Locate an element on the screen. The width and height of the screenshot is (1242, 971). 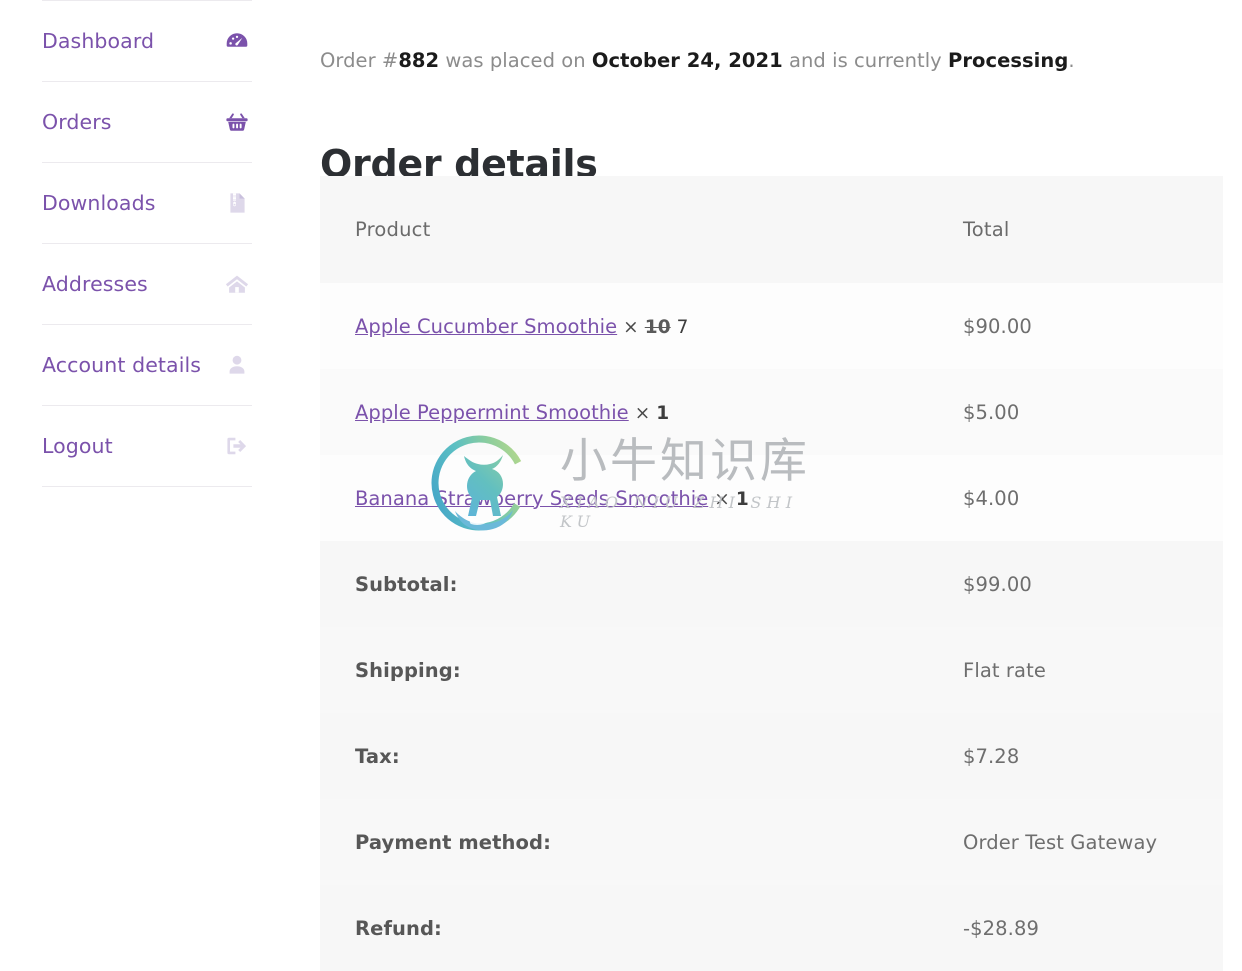
home-icon is located at coordinates (237, 284).